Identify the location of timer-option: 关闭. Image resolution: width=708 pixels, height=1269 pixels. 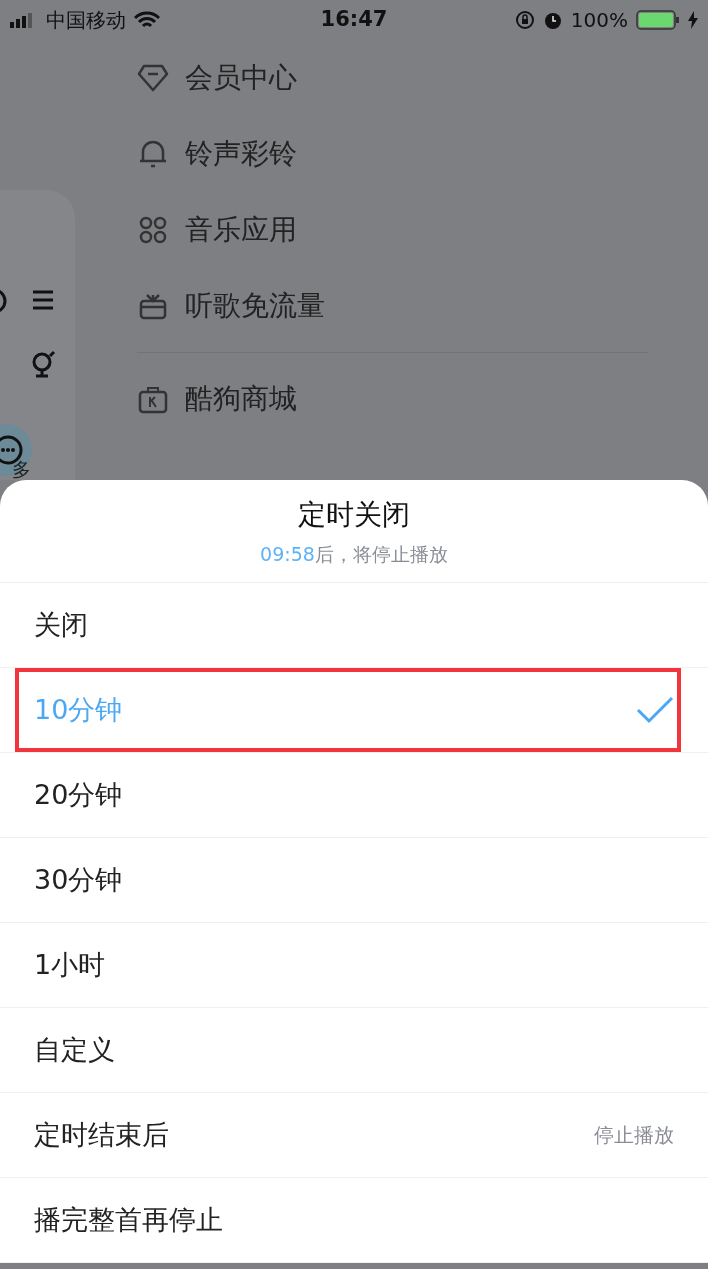
(354, 625).